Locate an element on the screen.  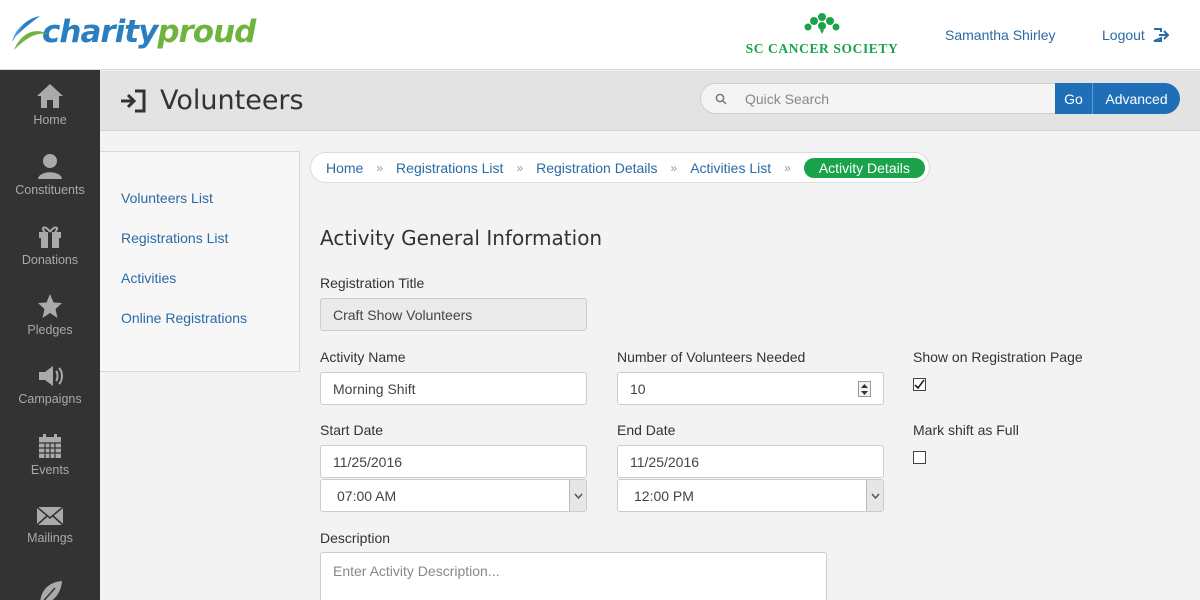
logo-word-charity: charity is located at coordinates (100, 32).